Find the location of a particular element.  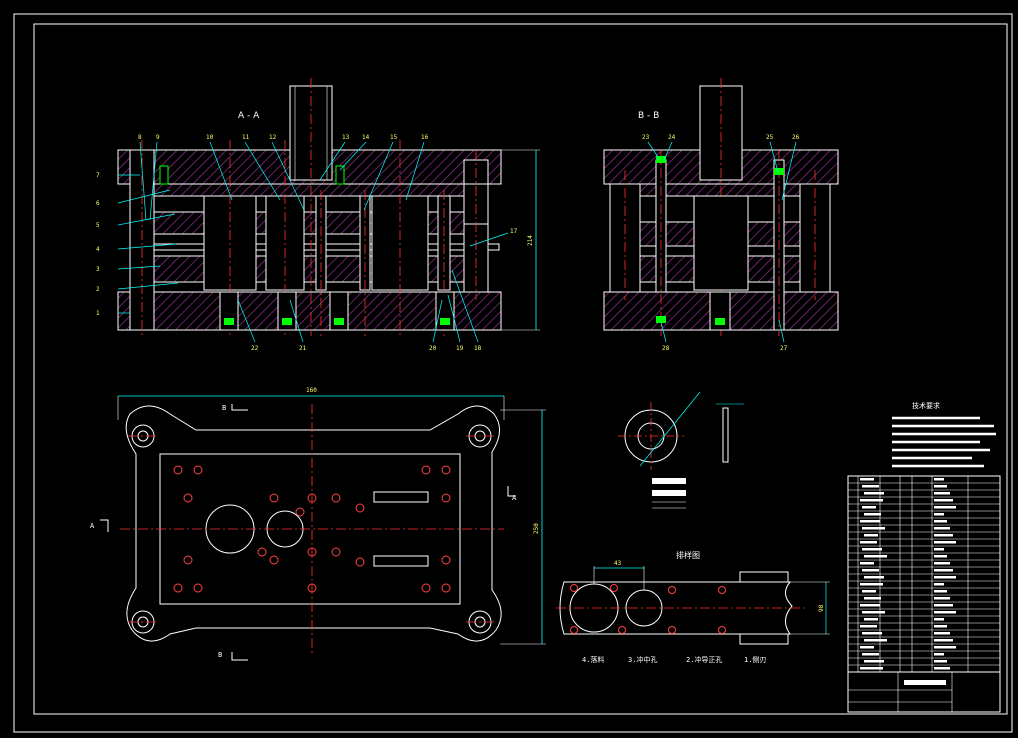

svg-text: 7 is located at coordinates (98, 175).